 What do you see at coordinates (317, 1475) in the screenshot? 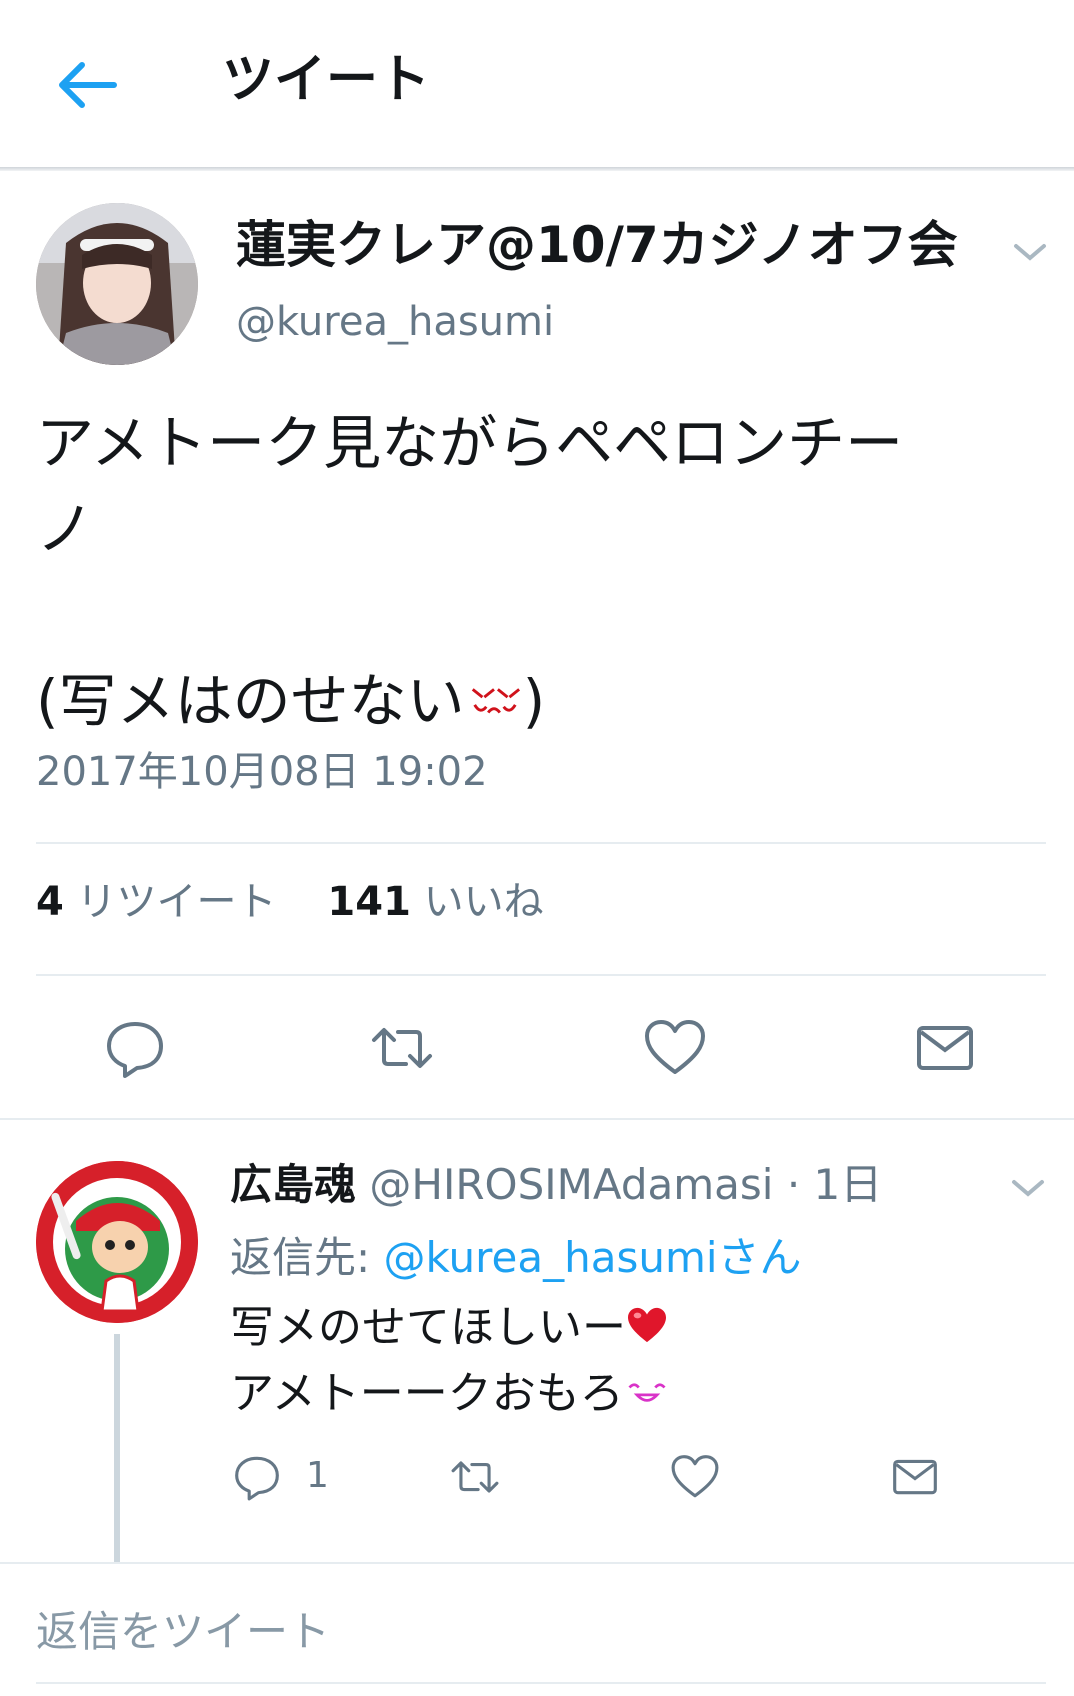
I see `reply-count: 1` at bounding box center [317, 1475].